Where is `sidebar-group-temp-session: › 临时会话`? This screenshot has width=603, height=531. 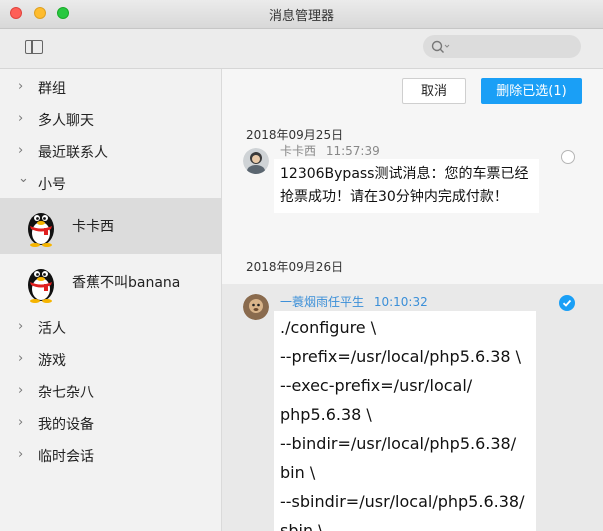
sidebar-group-temp-session: › 临时会话 is located at coordinates (110, 455).